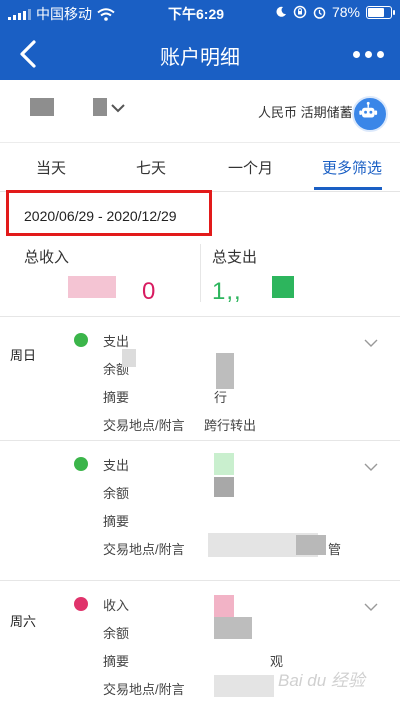 The height and width of the screenshot is (711, 400). Describe the element at coordinates (200, 111) in the screenshot. I see `account-selector: 人民币 活期储蓄` at that location.